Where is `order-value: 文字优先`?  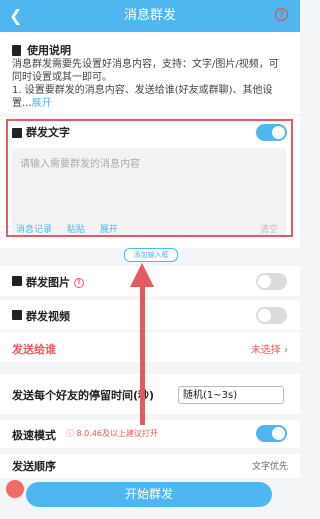
order-value: 文字优先 is located at coordinates (270, 465).